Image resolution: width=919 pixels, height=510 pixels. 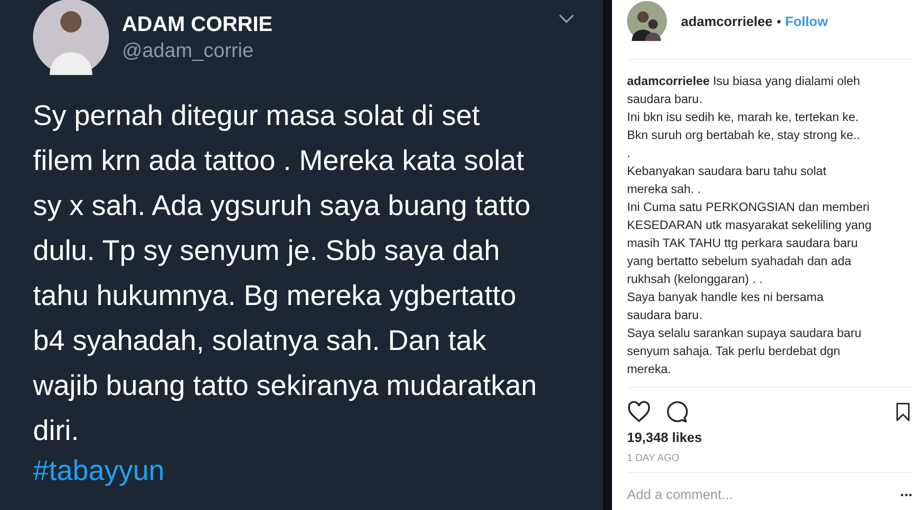 What do you see at coordinates (99, 471) in the screenshot?
I see `hashtag-link: #tabayyun` at bounding box center [99, 471].